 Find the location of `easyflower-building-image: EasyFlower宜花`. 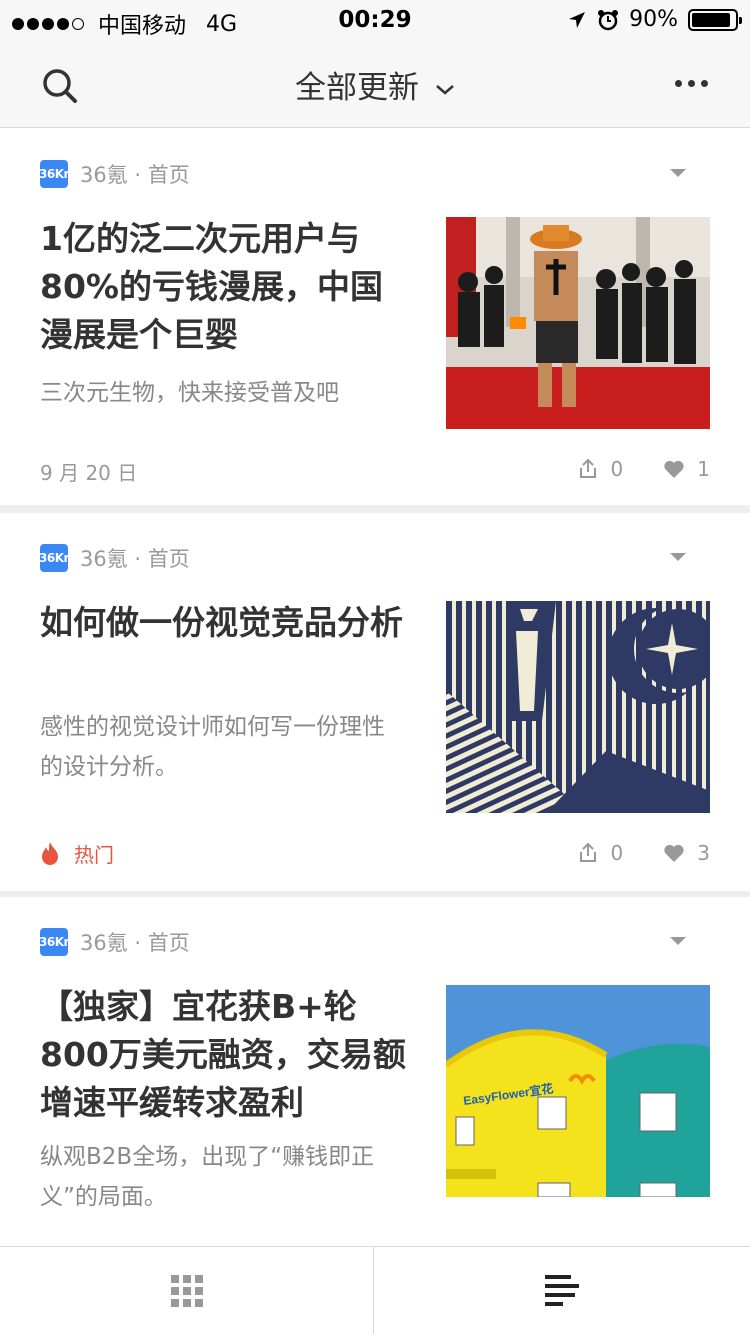

easyflower-building-image: EasyFlower宜花 is located at coordinates (578, 1091).